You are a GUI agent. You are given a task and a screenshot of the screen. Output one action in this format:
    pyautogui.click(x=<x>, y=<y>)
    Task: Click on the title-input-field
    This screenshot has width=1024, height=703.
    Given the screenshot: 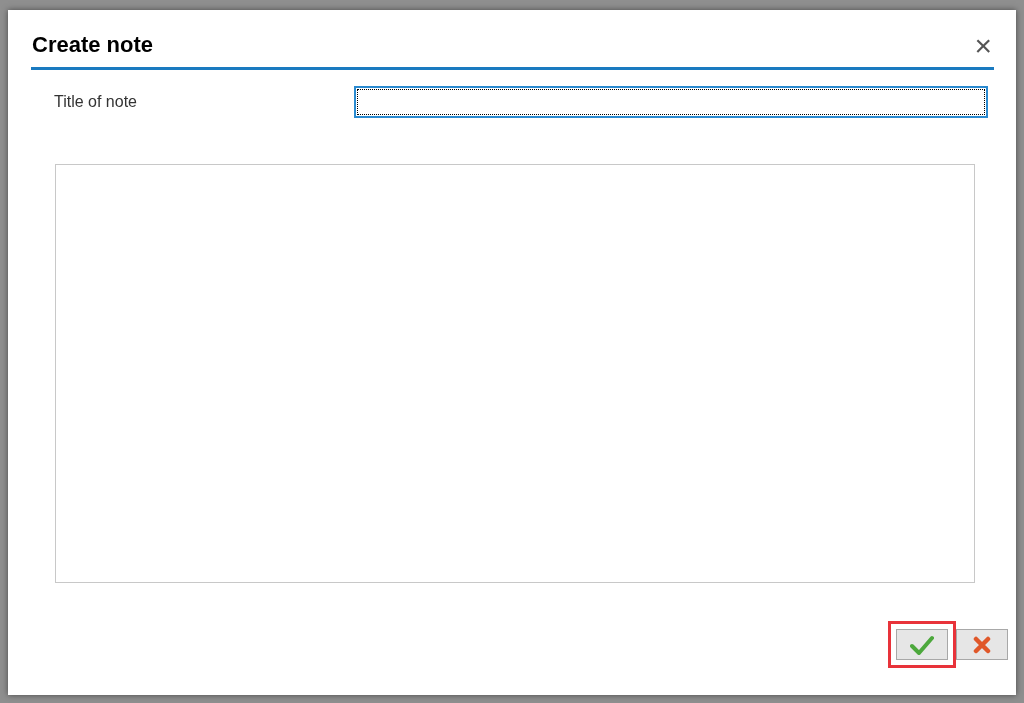 What is the action you would take?
    pyautogui.click(x=671, y=102)
    